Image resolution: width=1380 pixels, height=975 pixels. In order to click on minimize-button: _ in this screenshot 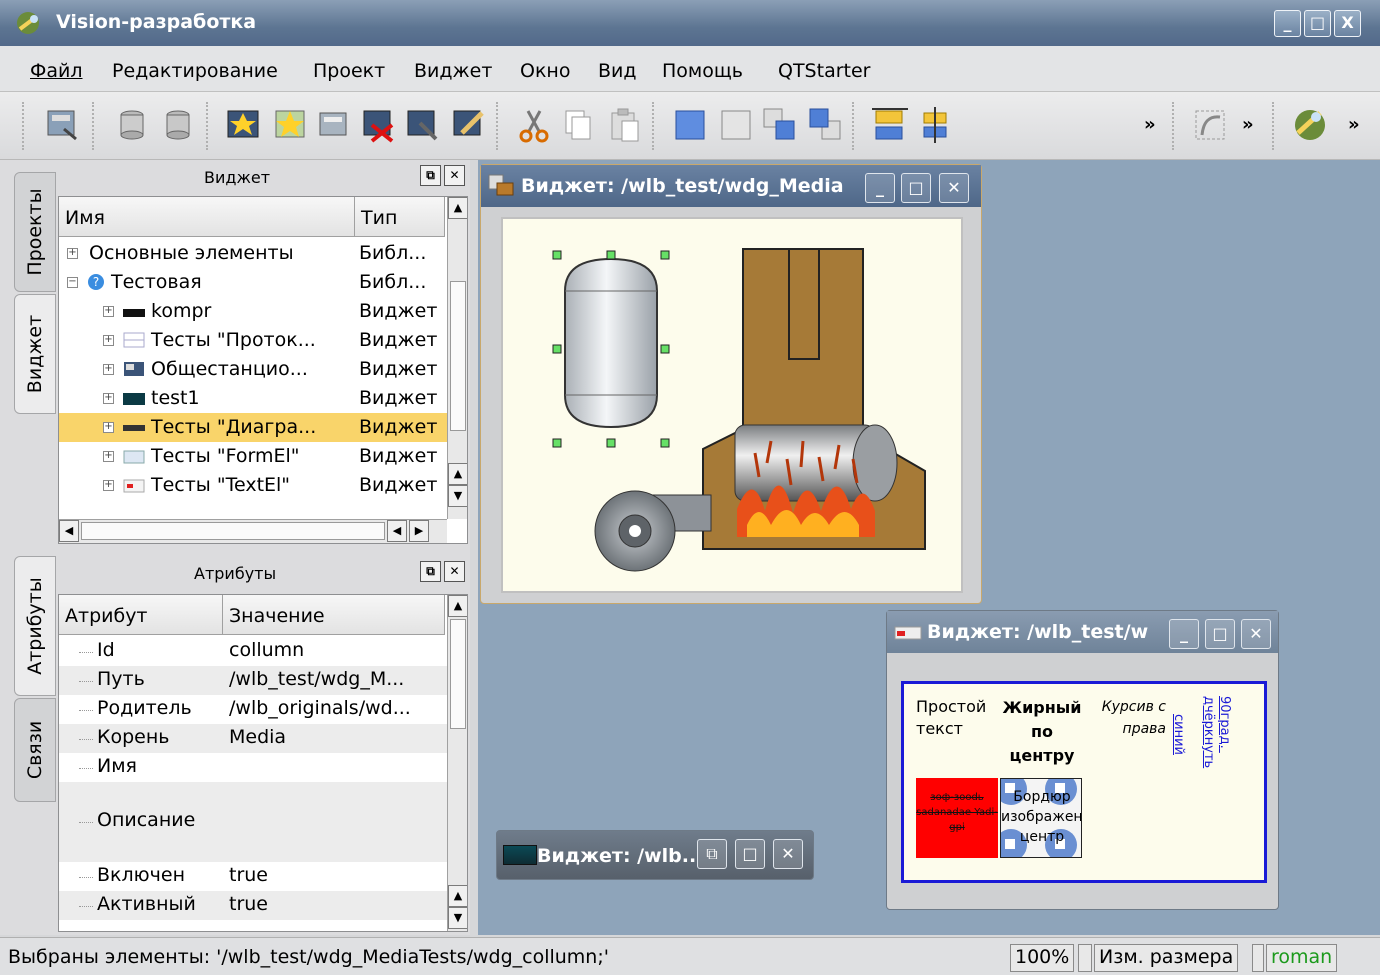, I will do `click(1287, 23)`.